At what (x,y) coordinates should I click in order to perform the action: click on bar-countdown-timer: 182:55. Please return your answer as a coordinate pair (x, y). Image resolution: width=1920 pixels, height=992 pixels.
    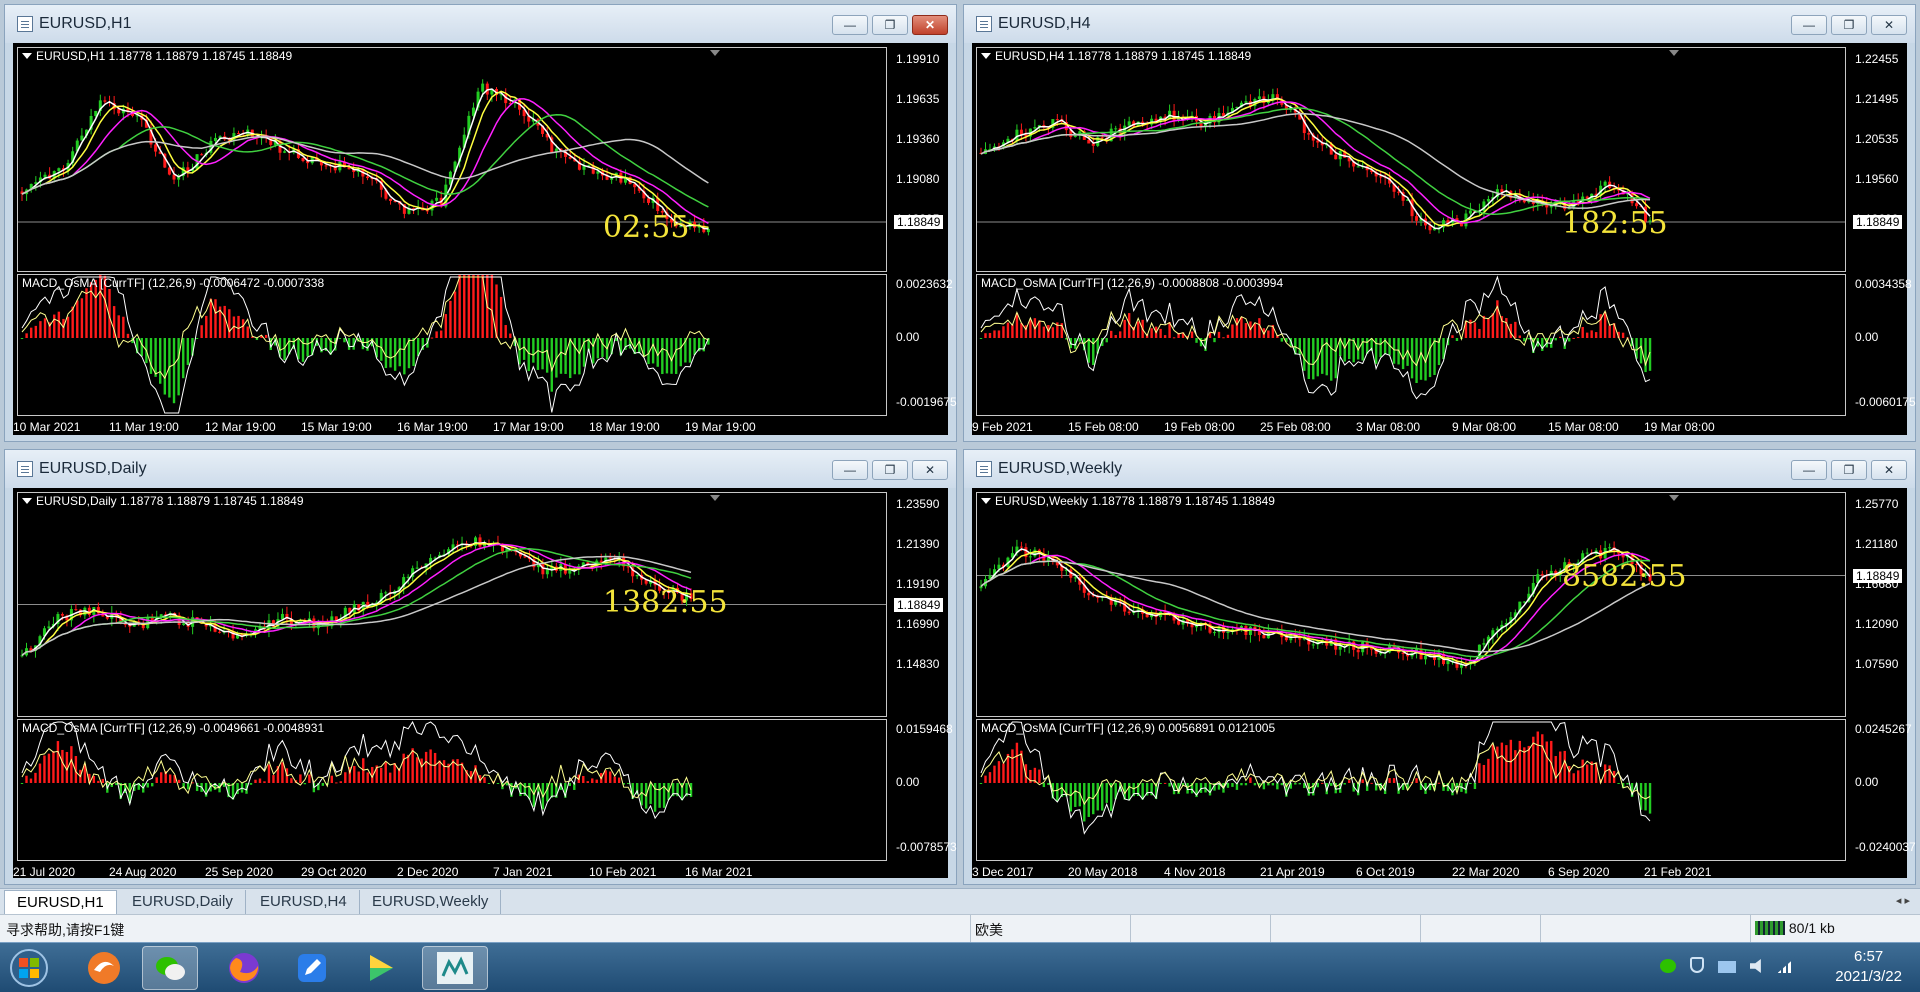
    Looking at the image, I should click on (1615, 223).